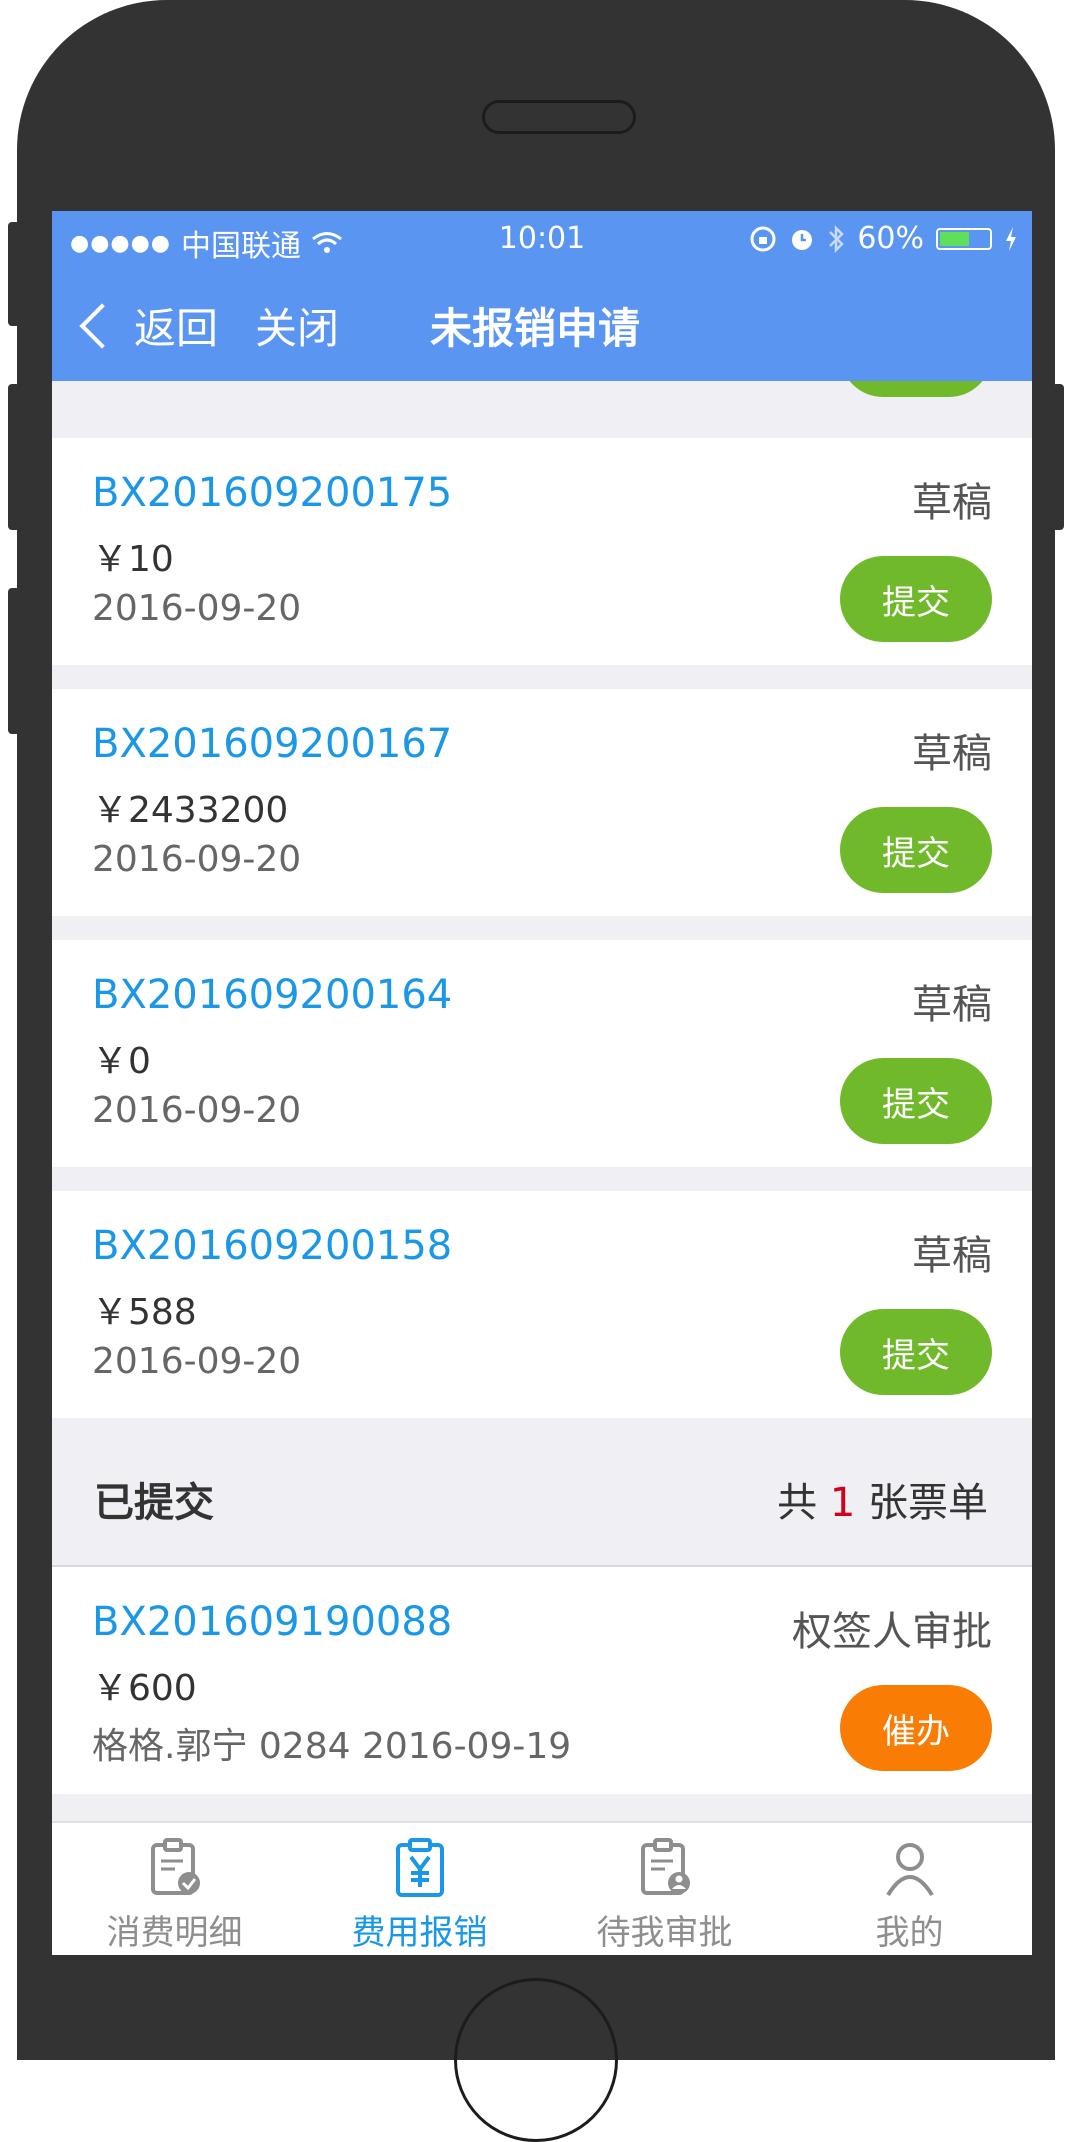 Image resolution: width=1072 pixels, height=2142 pixels. Describe the element at coordinates (909, 1933) in the screenshot. I see `tab-label: 我的` at that location.